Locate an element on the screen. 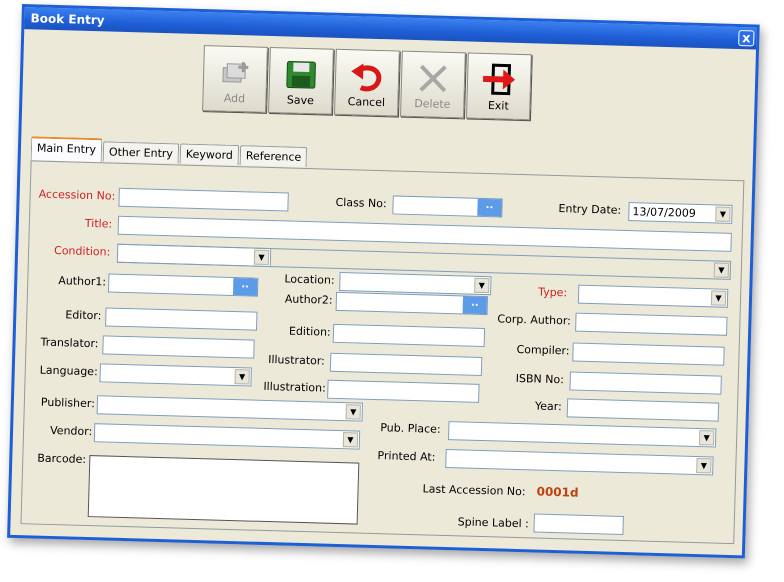  pub-place-select: ▼ is located at coordinates (582, 434).